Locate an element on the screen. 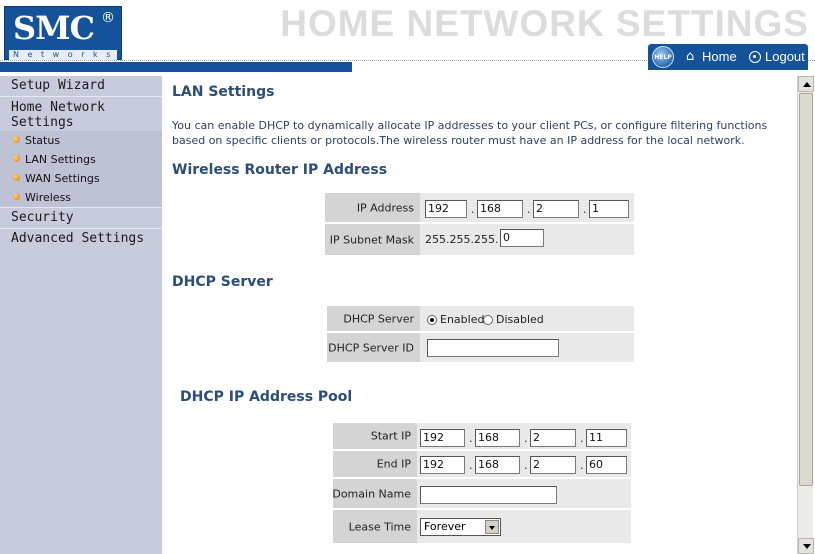 This screenshot has height=554, width=815. sidebar-subitem-wireless: Wireless is located at coordinates (81, 197).